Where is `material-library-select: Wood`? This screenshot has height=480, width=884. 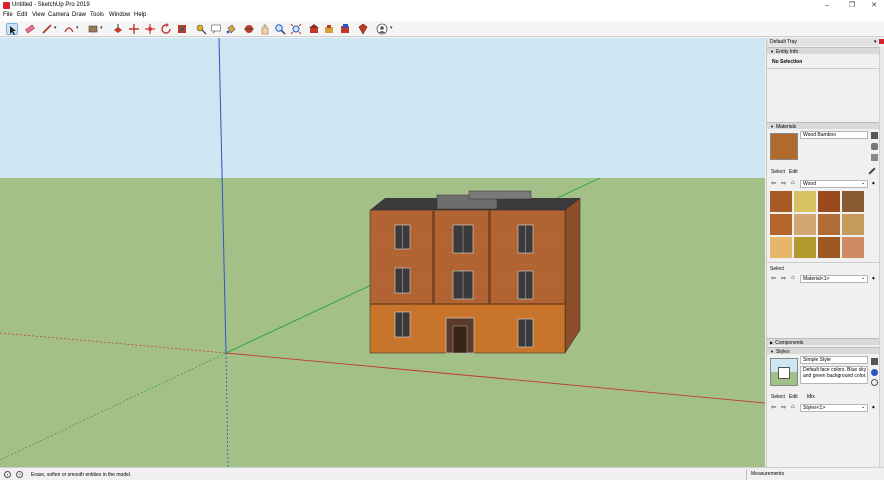 material-library-select: Wood is located at coordinates (834, 184).